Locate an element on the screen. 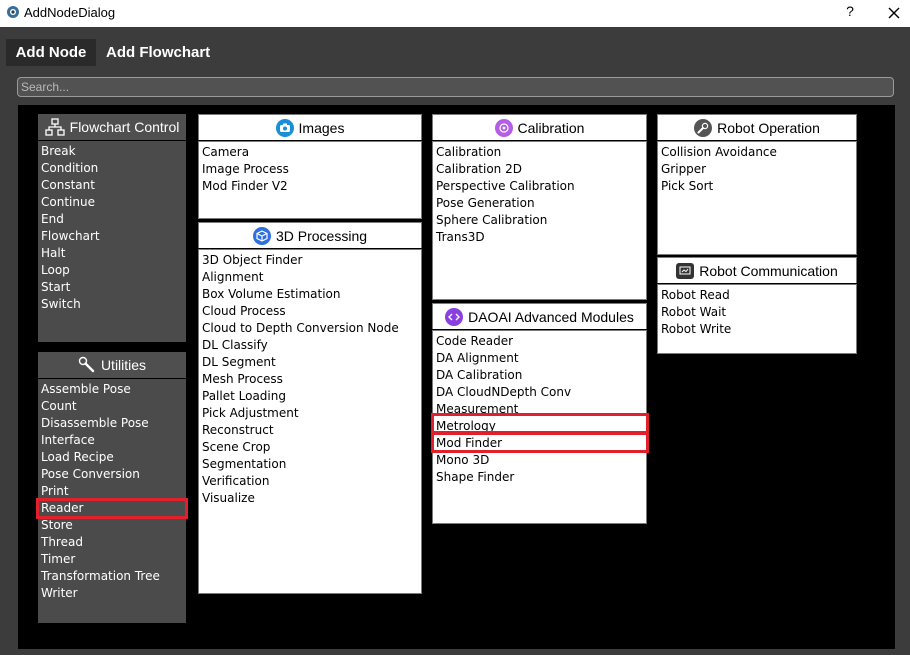 The width and height of the screenshot is (910, 655). list-item: Visualize is located at coordinates (310, 498).